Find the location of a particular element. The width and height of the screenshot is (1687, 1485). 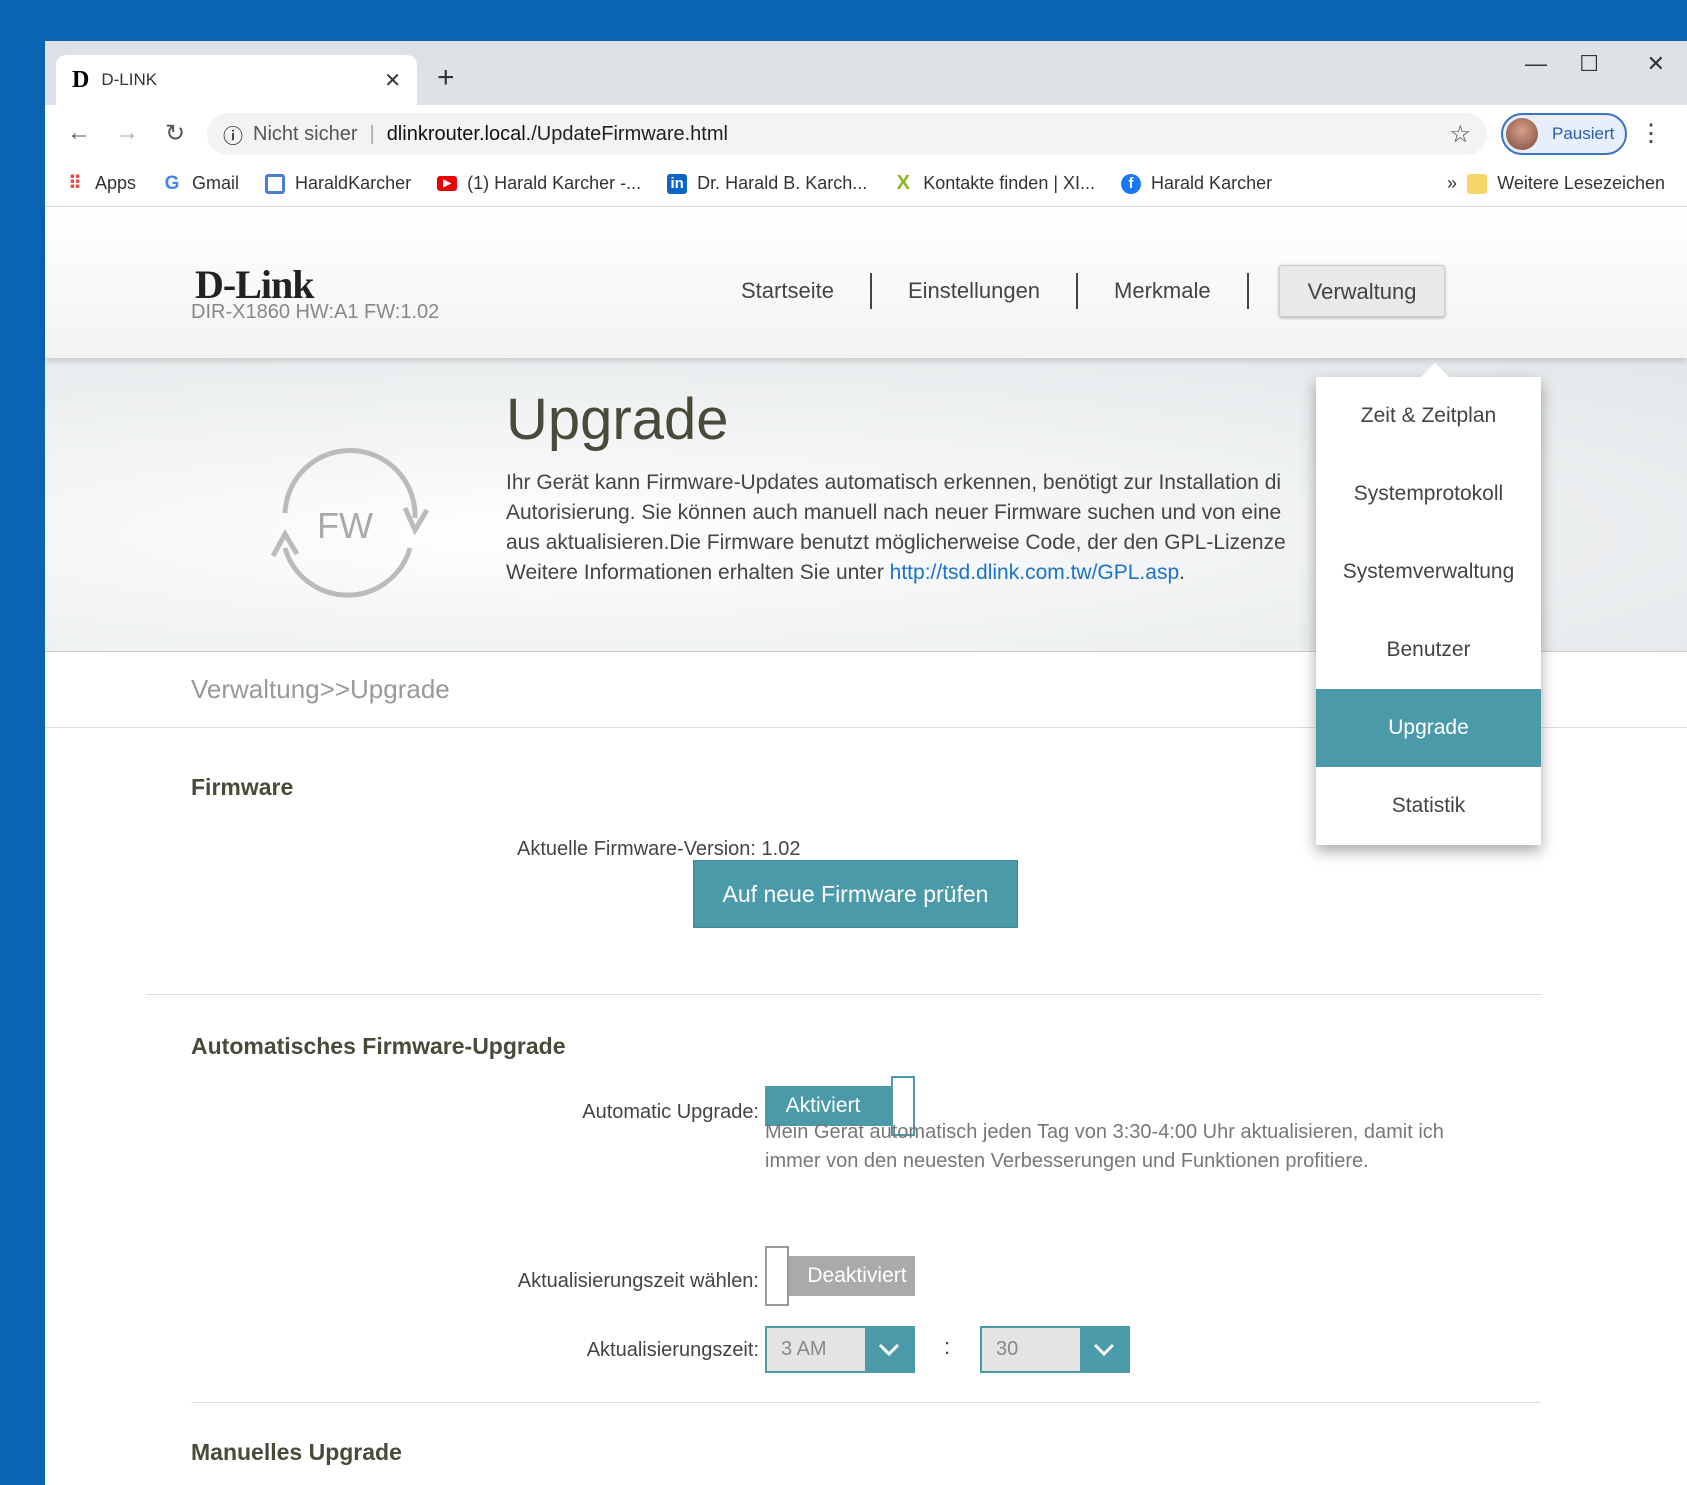

menu-item-systemprotokoll: Systemprotokoll is located at coordinates (1428, 494).